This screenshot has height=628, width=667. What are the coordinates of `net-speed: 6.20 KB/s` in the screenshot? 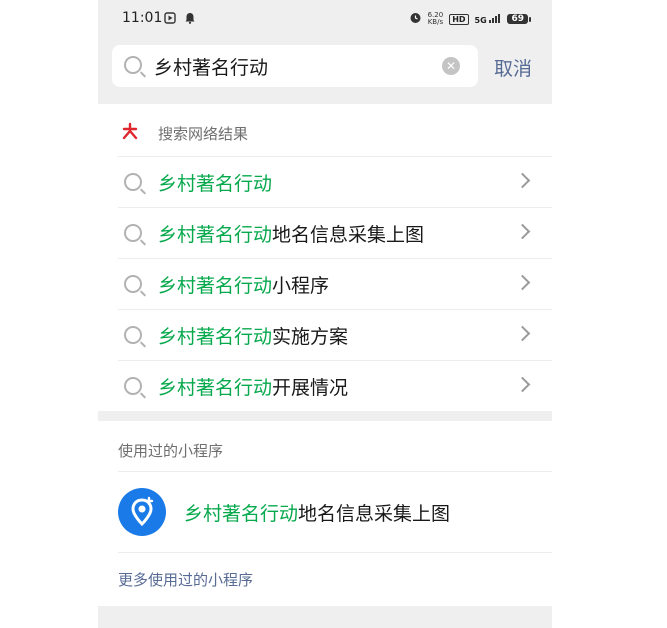 It's located at (436, 19).